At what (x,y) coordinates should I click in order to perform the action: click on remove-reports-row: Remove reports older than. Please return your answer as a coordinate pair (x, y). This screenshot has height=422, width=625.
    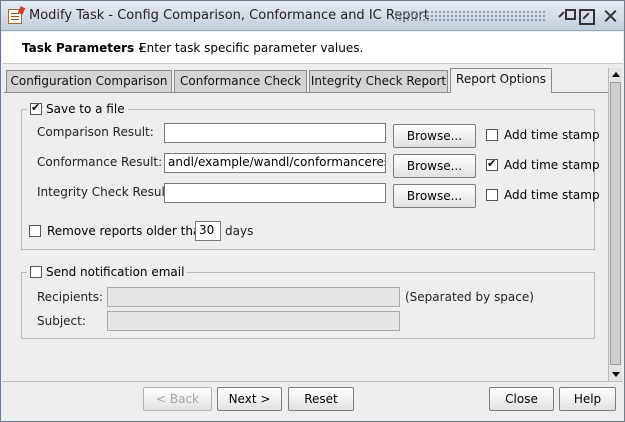
    Looking at the image, I should click on (118, 231).